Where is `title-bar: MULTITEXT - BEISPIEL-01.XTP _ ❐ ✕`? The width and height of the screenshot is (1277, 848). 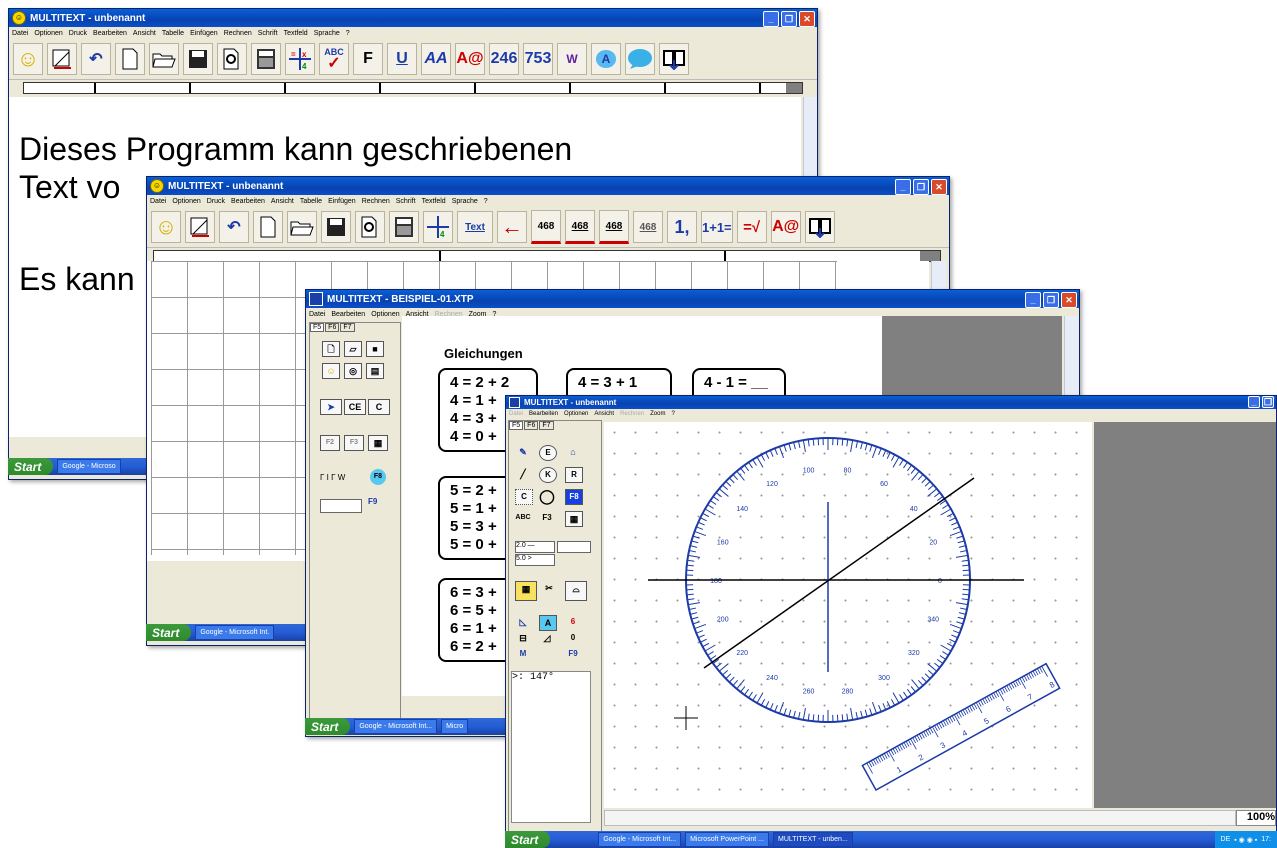 title-bar: MULTITEXT - BEISPIEL-01.XTP _ ❐ ✕ is located at coordinates (692, 299).